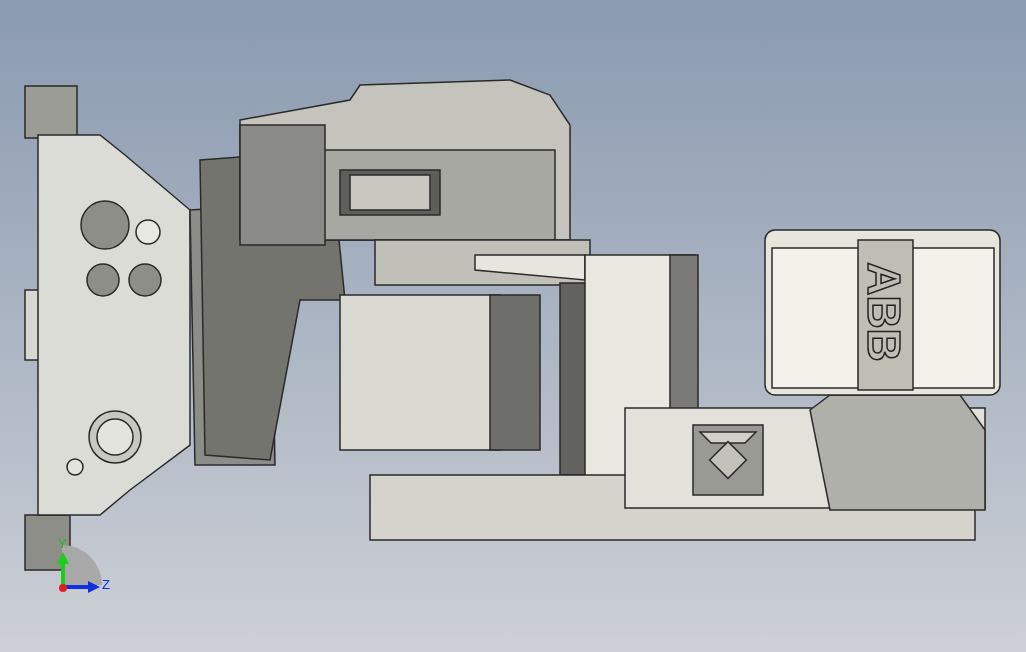 The image size is (1026, 652). What do you see at coordinates (106, 584) in the screenshot?
I see `z-axis-label: Z` at bounding box center [106, 584].